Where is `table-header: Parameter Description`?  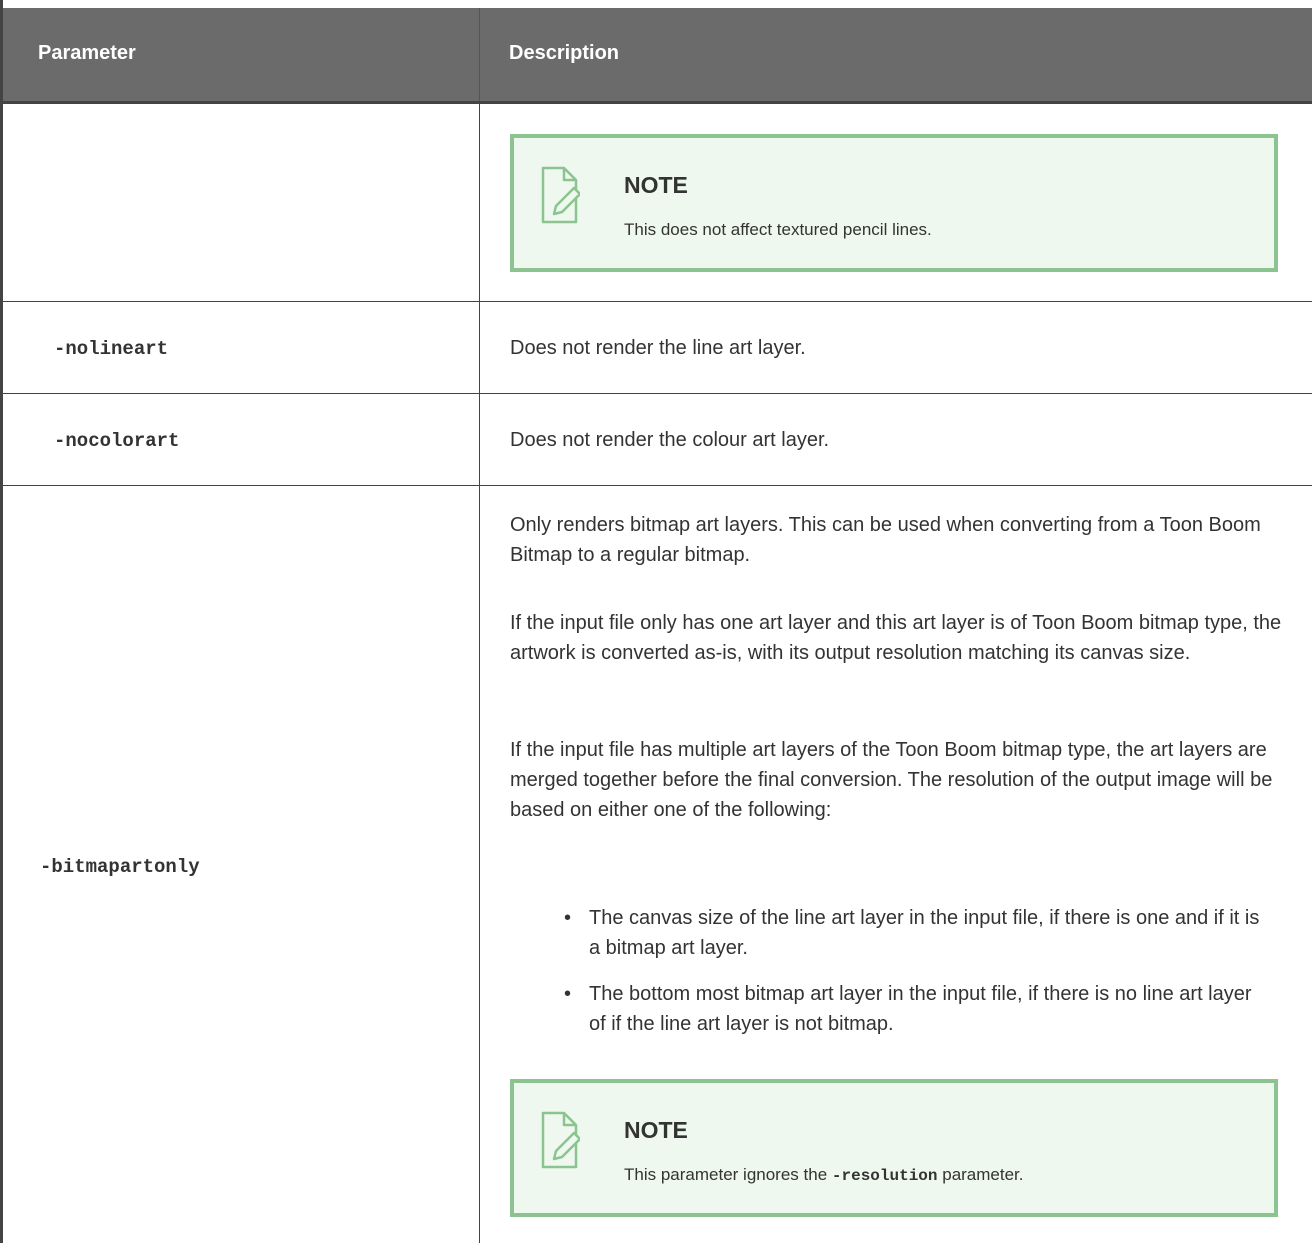 table-header: Parameter Description is located at coordinates (657, 56).